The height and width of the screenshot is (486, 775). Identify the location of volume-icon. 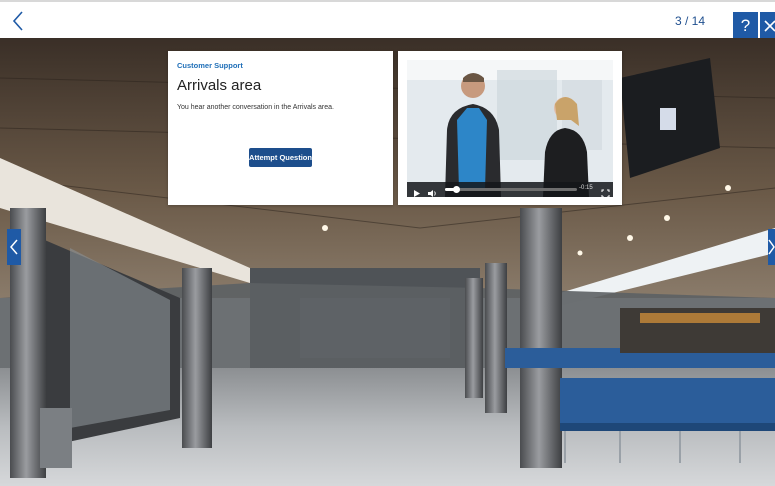
(432, 193).